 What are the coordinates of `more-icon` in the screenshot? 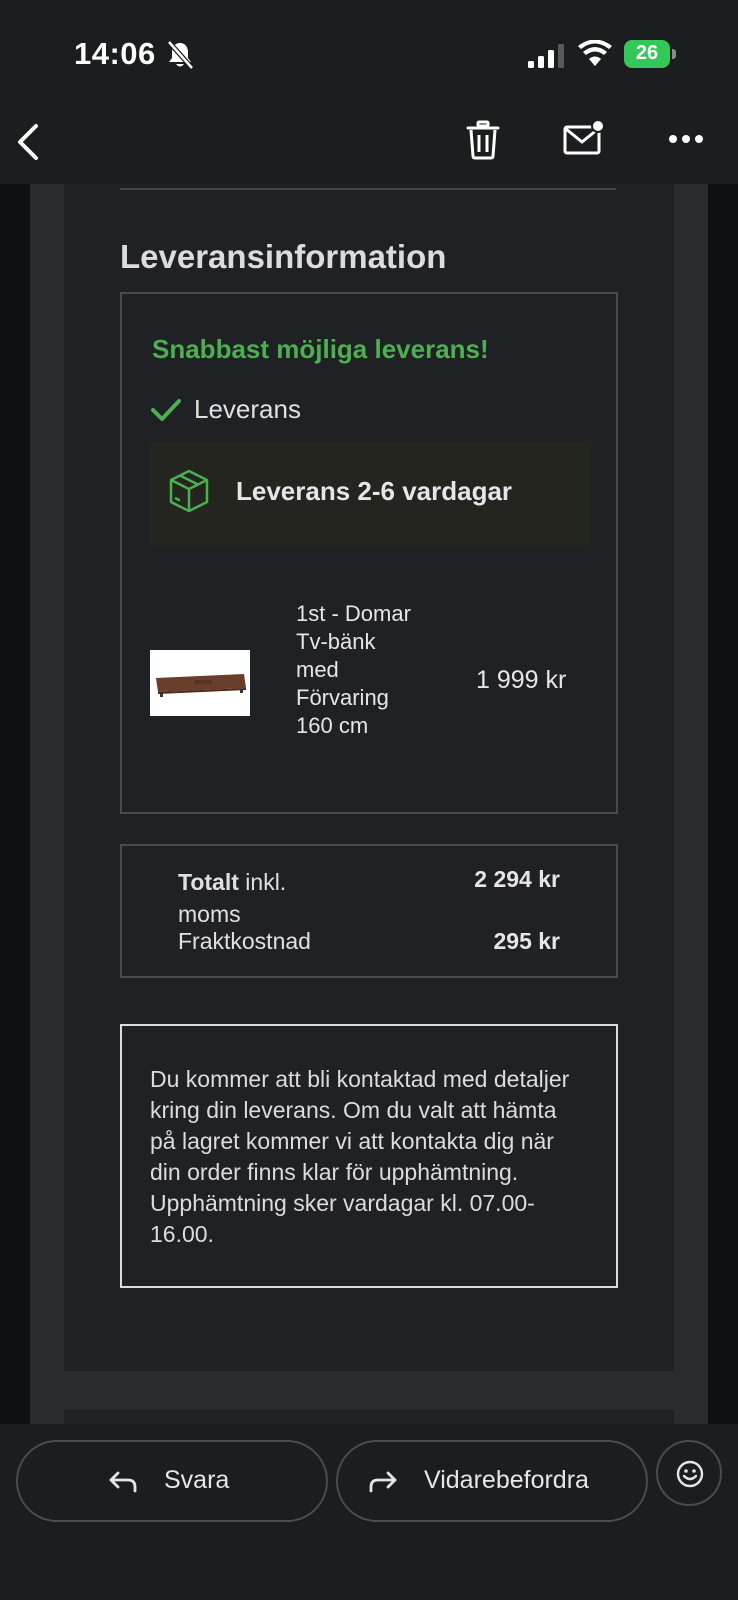 It's located at (686, 139).